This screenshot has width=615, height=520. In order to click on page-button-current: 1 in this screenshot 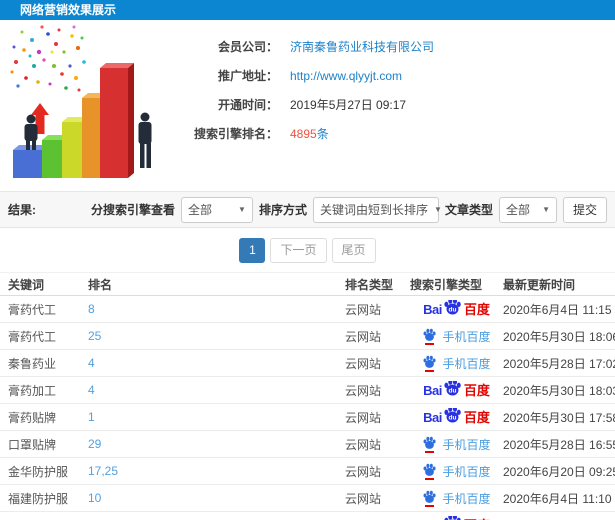, I will do `click(252, 250)`.